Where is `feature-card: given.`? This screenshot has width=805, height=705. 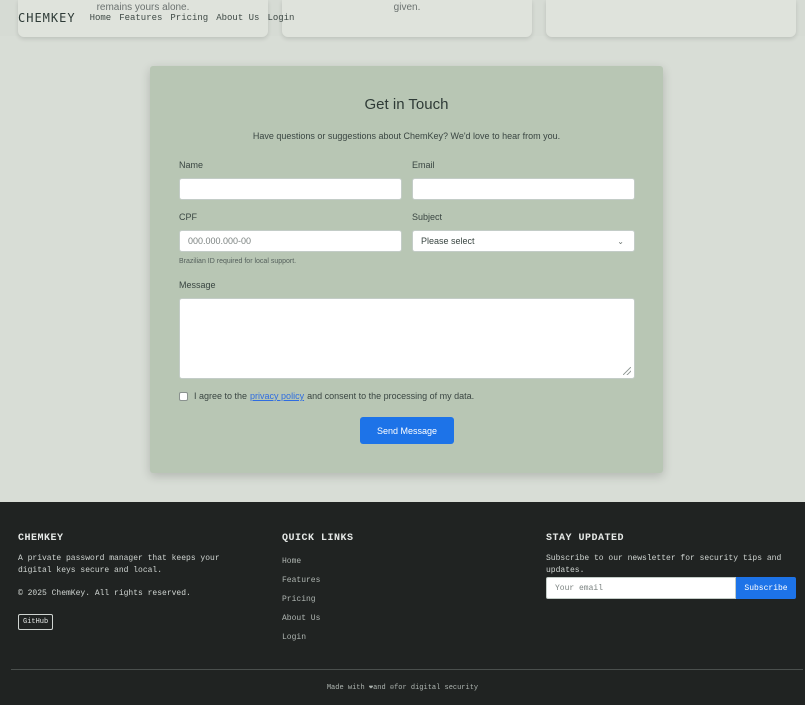 feature-card: given. is located at coordinates (407, 18).